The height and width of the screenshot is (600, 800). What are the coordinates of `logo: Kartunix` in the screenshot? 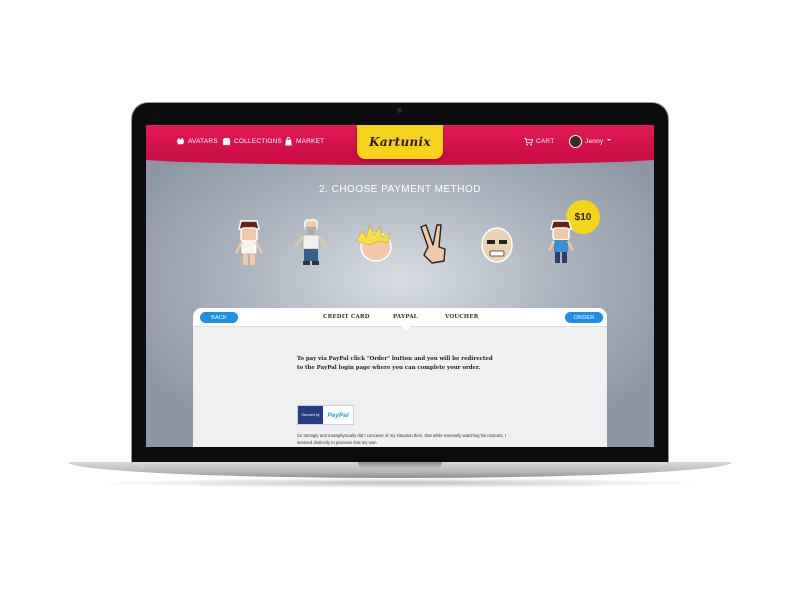 It's located at (400, 142).